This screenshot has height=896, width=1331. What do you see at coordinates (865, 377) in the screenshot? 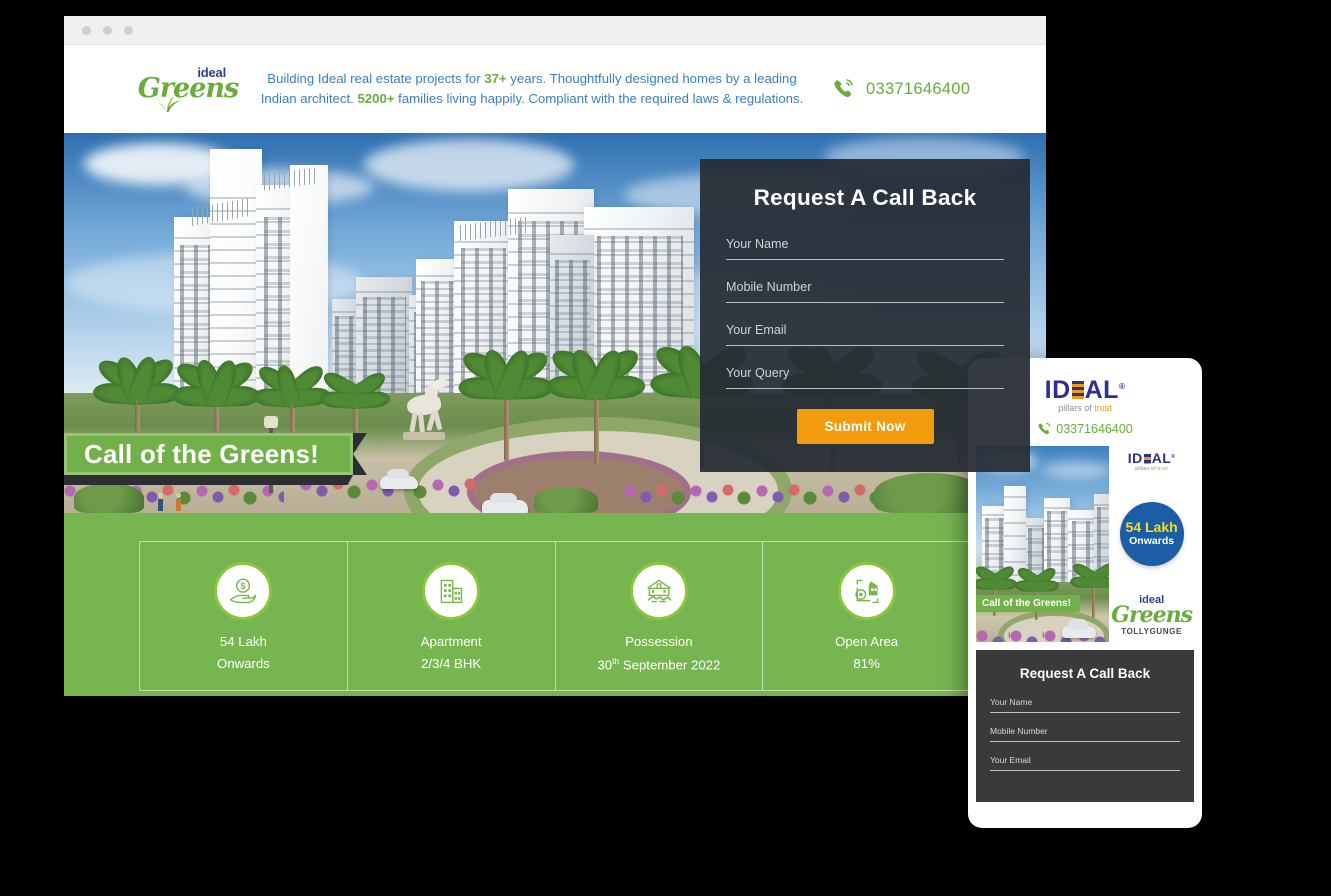
I see `field-your-query: Your Query` at bounding box center [865, 377].